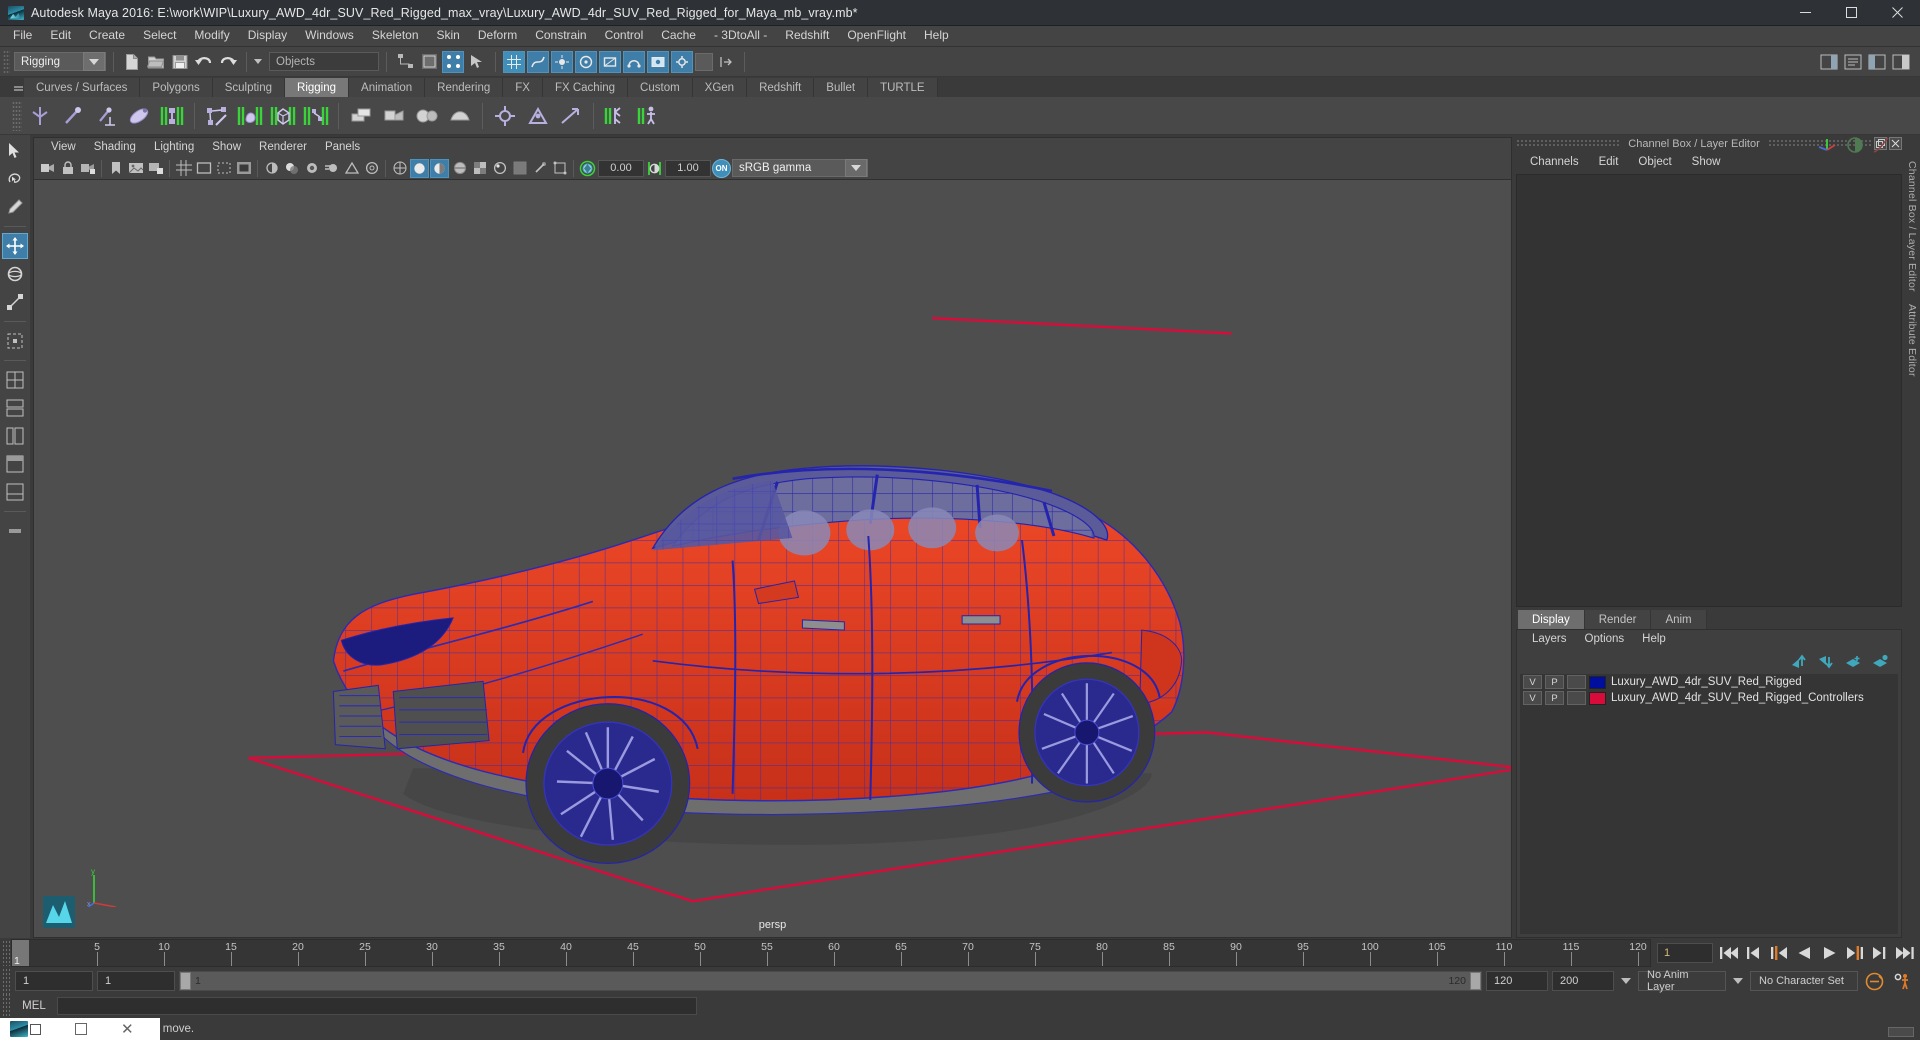  I want to click on viewport-menu-show: Show, so click(226, 148).